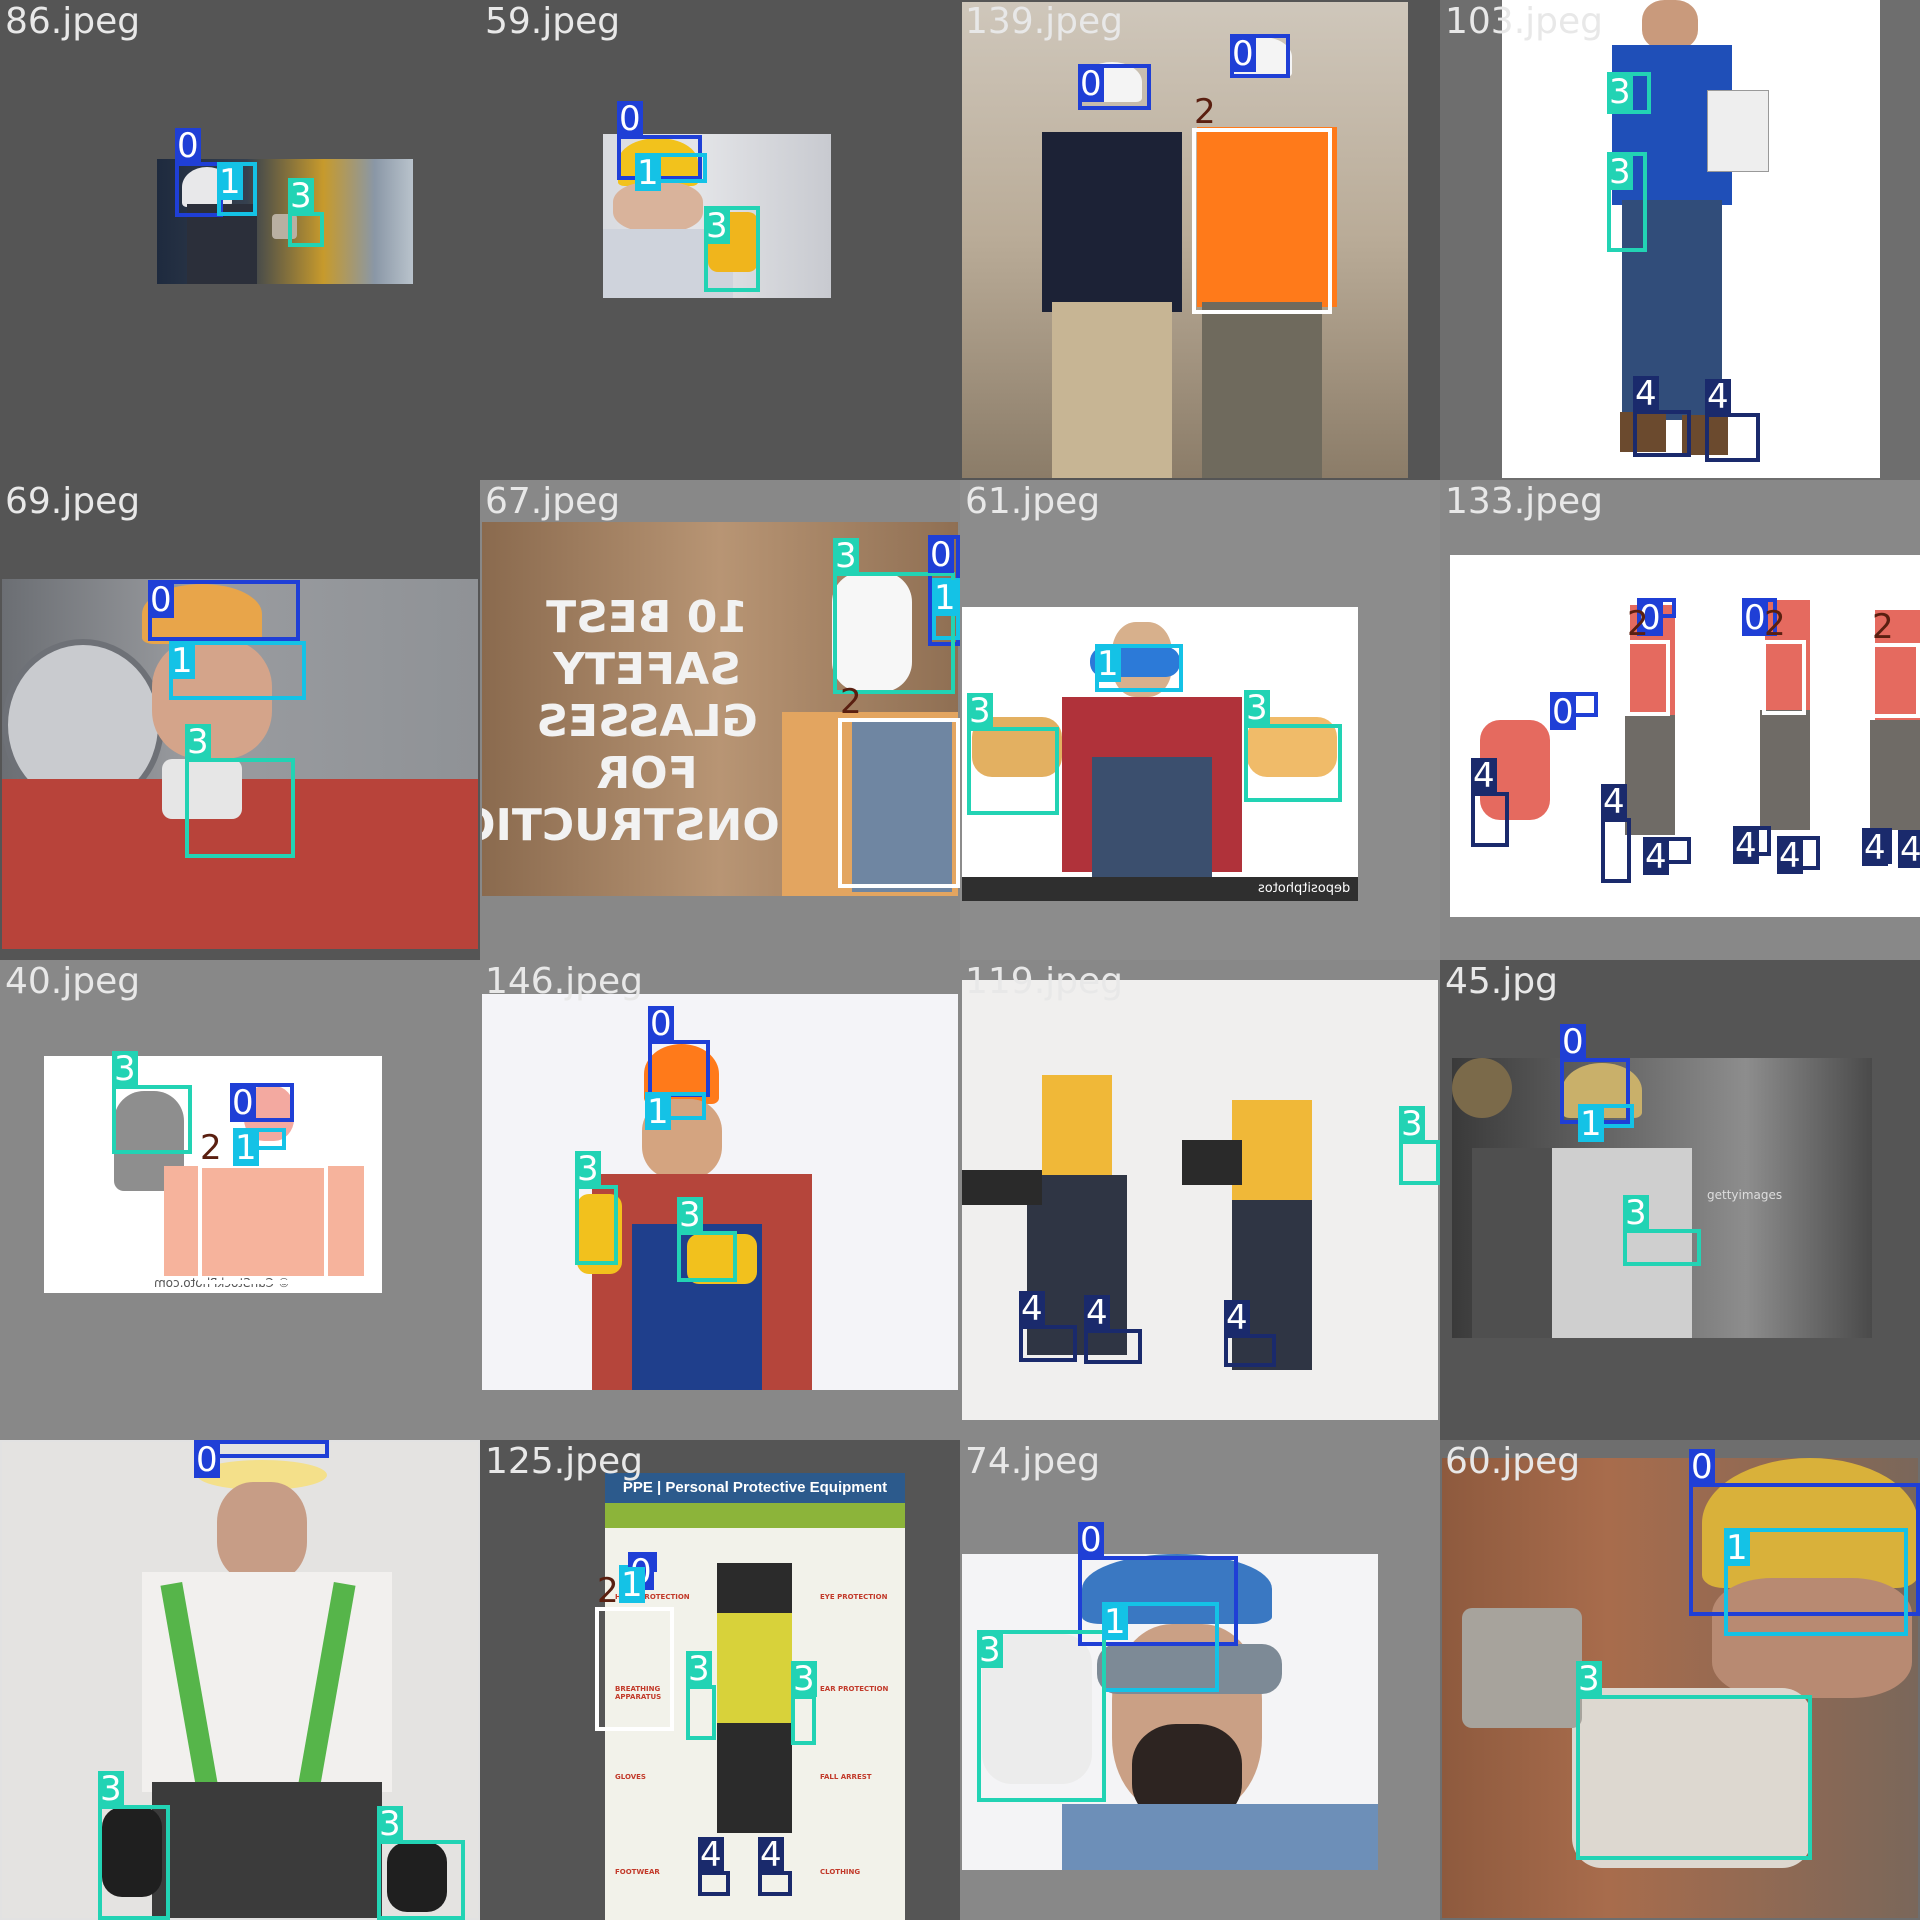 This screenshot has height=1920, width=1920. Describe the element at coordinates (1185, 240) in the screenshot. I see `photo` at that location.